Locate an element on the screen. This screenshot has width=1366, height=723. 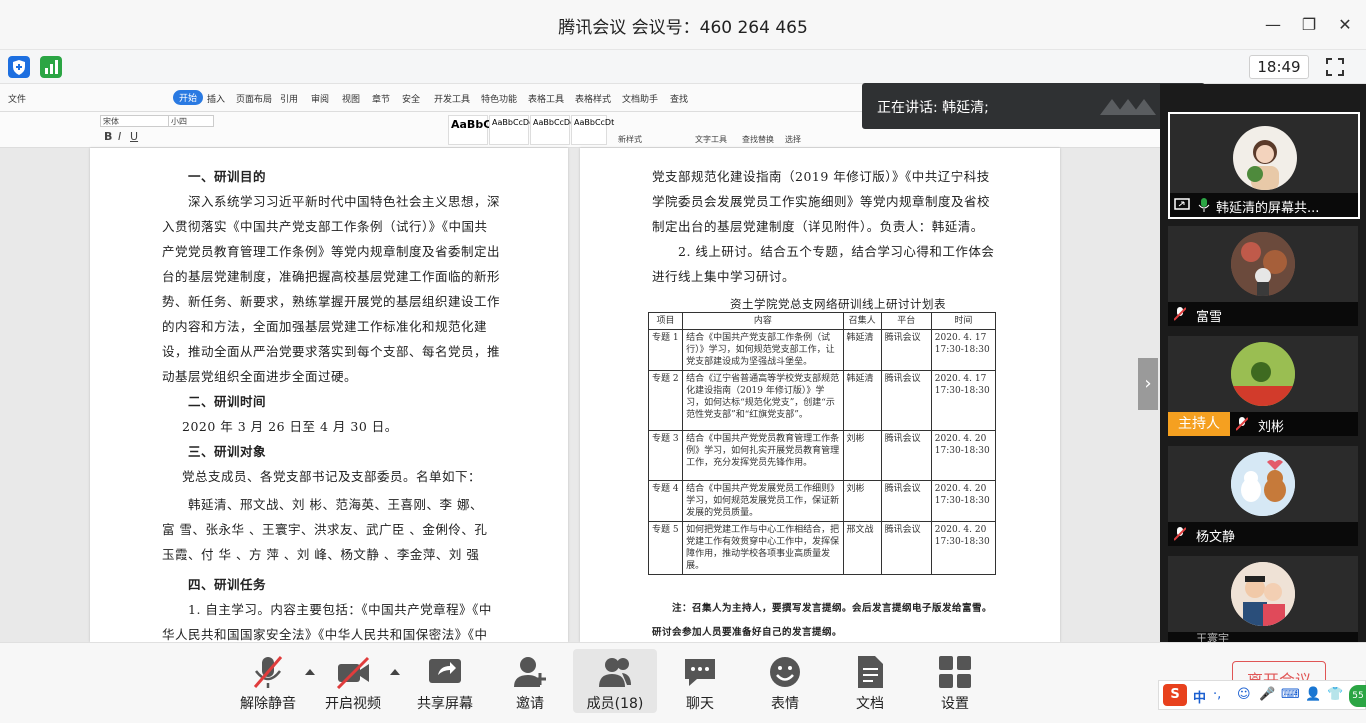
participant-tile: 主持人 刘彬 is located at coordinates (1263, 386).